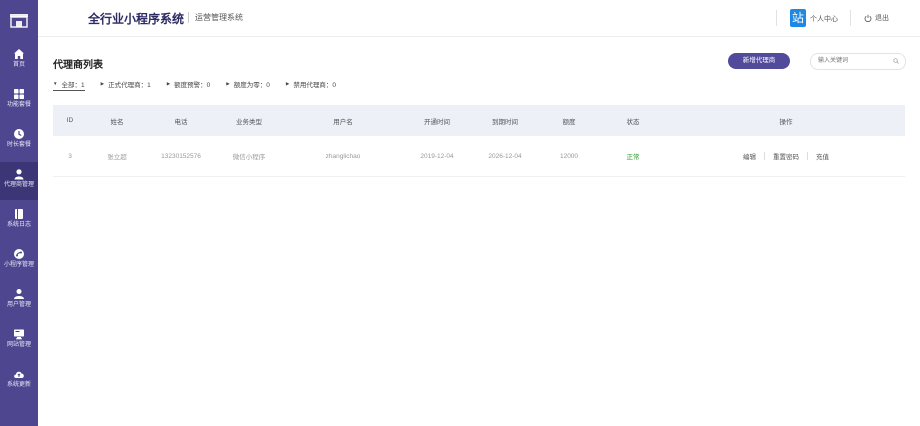 The width and height of the screenshot is (920, 426). I want to click on sidebar-item-user-management: 用户管理, so click(19, 301).